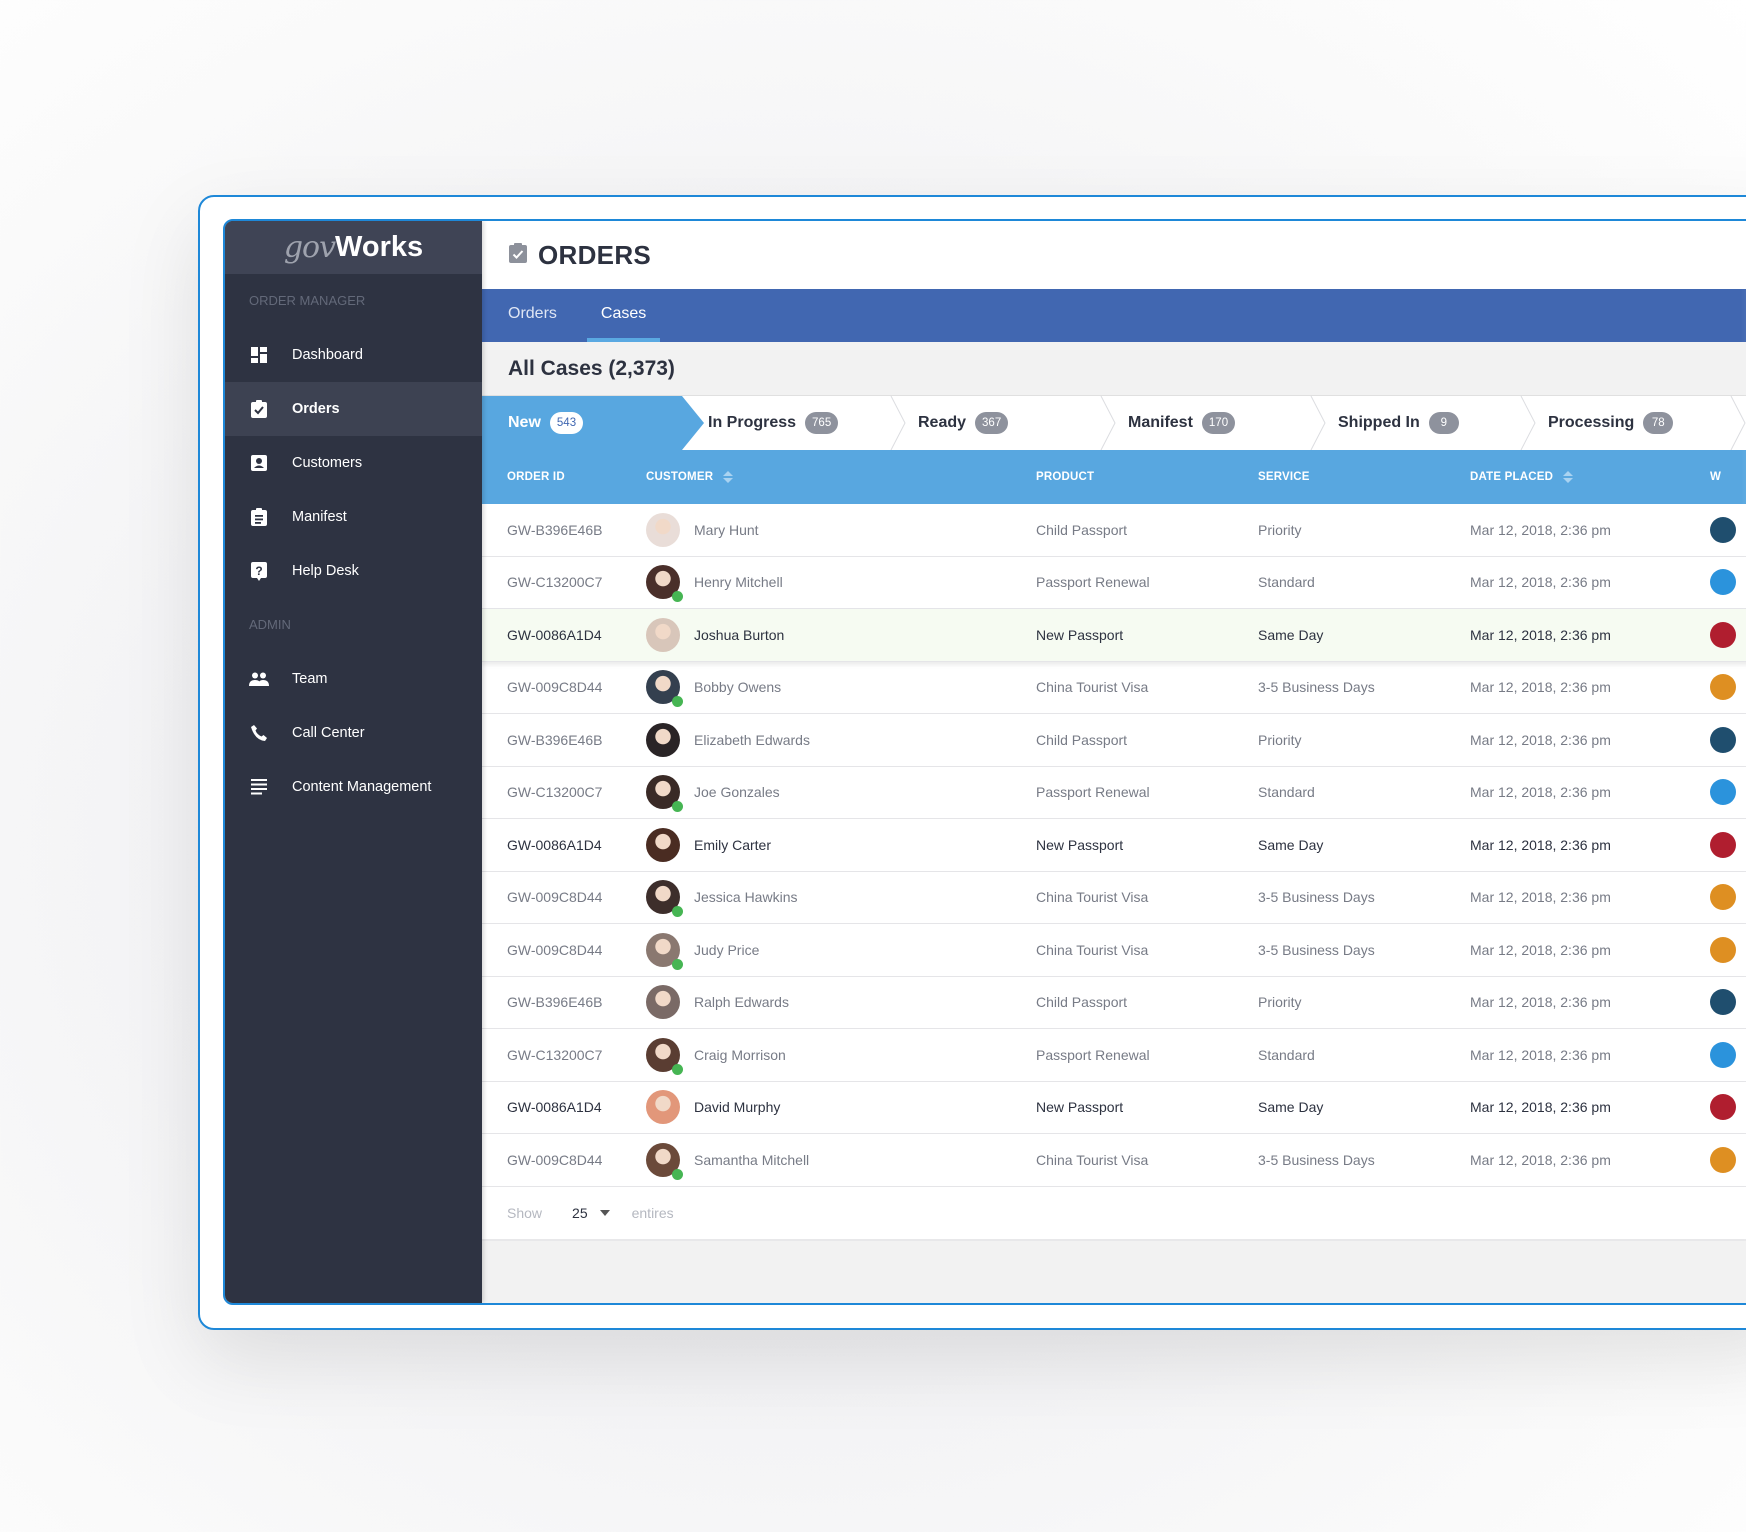 The height and width of the screenshot is (1532, 1746). What do you see at coordinates (353, 409) in the screenshot?
I see `sidebar-item-orders: Orders` at bounding box center [353, 409].